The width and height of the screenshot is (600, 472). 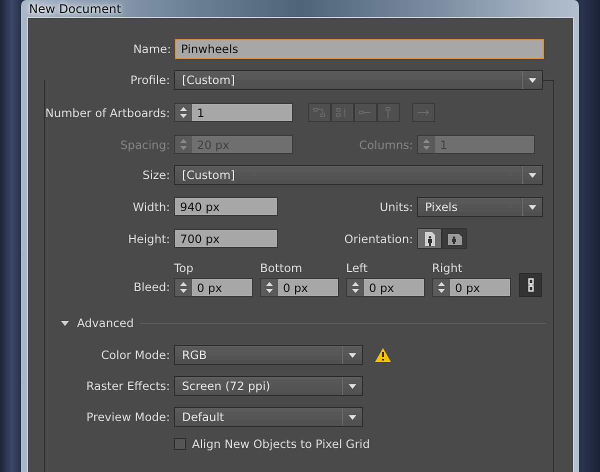 What do you see at coordinates (128, 385) in the screenshot?
I see `field-label: Raster Effects:` at bounding box center [128, 385].